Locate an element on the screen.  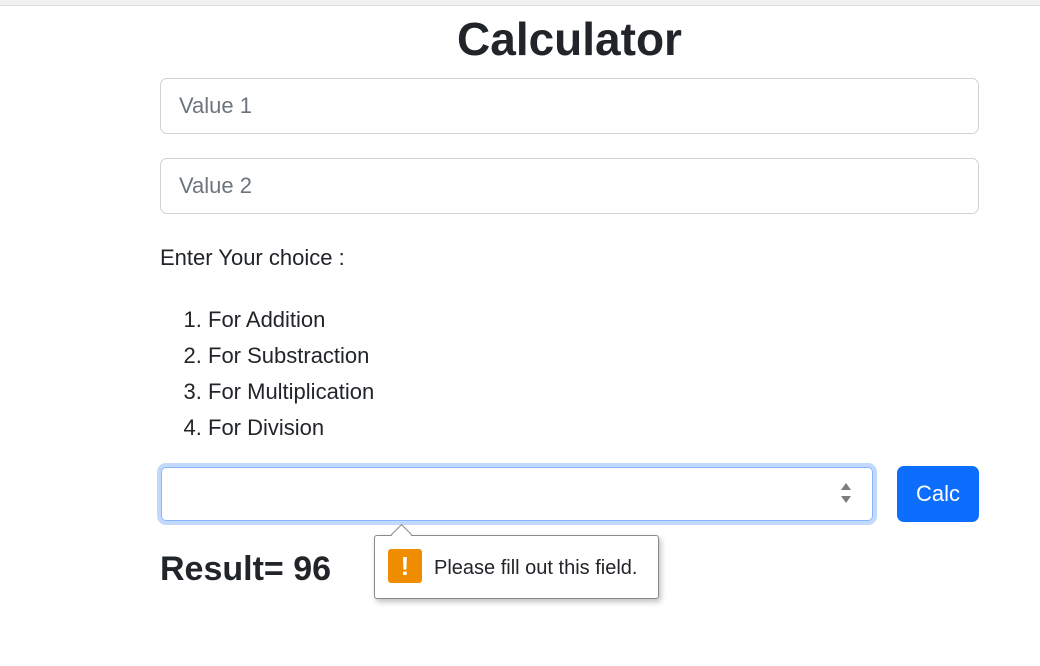
page-title: Calculator is located at coordinates (569, 39).